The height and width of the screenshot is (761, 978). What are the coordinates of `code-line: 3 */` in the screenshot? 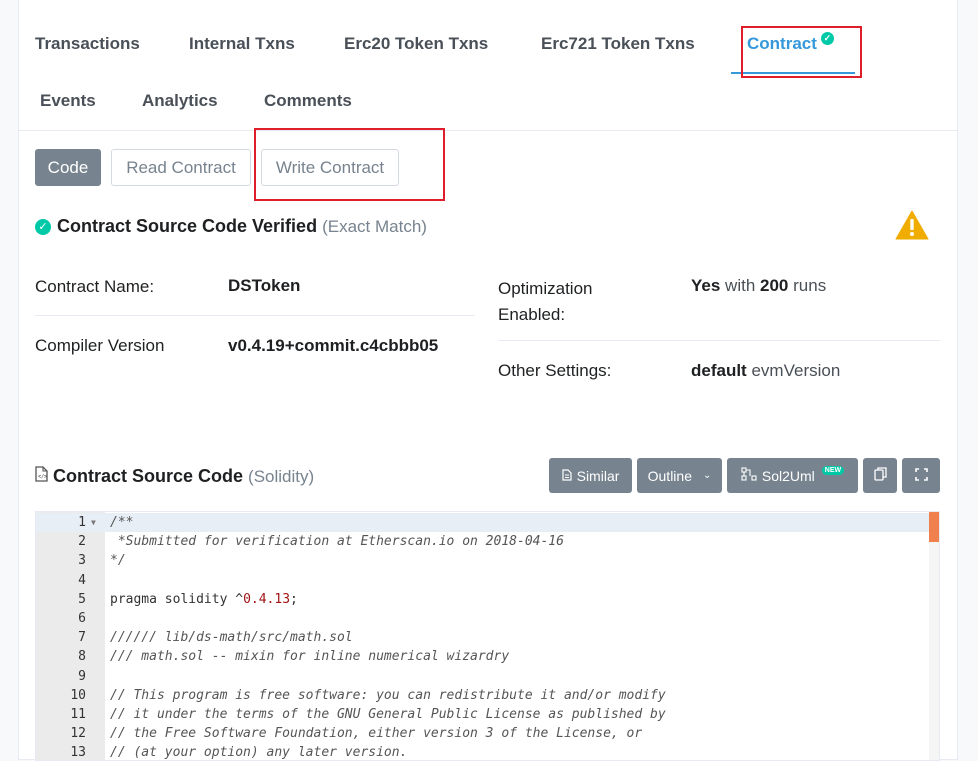 It's located at (483, 560).